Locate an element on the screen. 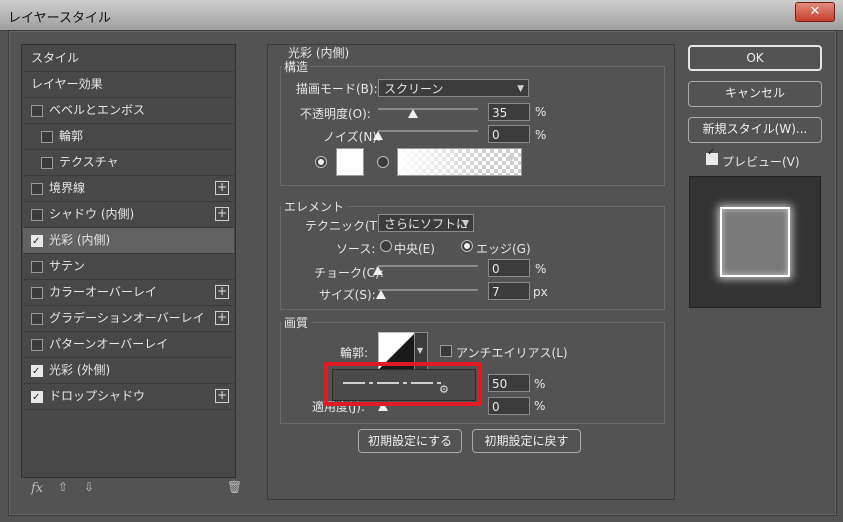  style-list-item-label: 境界線 is located at coordinates (67, 188).